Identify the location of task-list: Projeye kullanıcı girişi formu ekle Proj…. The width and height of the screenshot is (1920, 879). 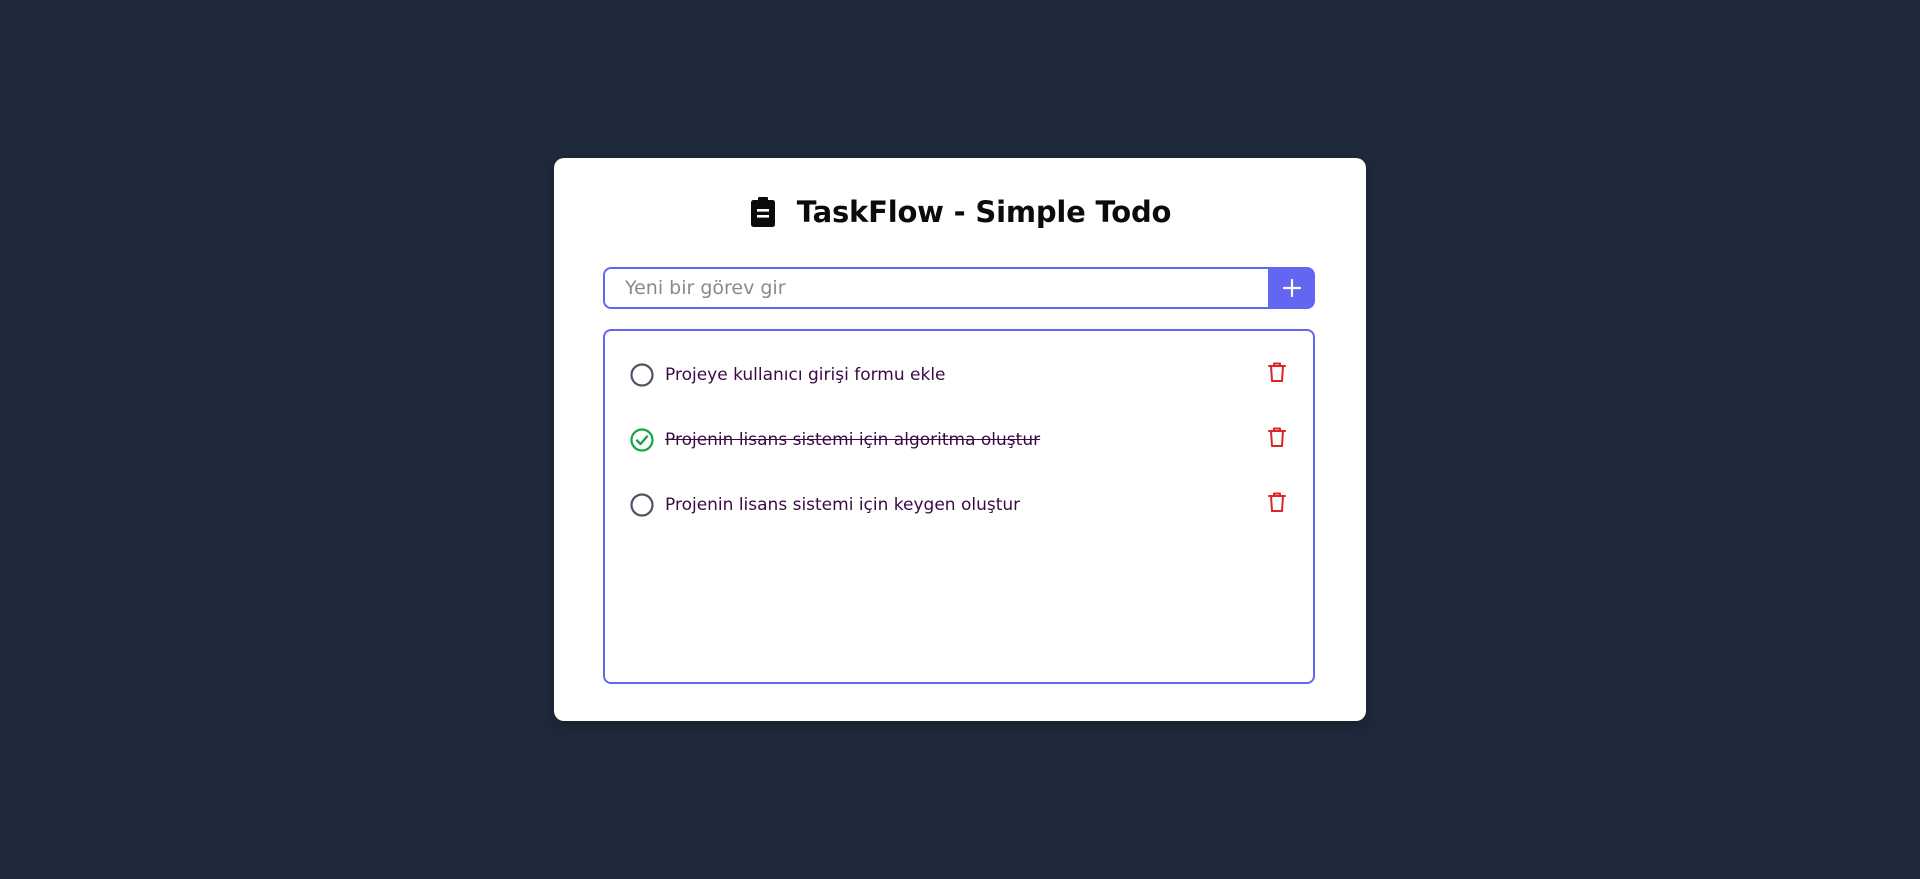
(959, 506).